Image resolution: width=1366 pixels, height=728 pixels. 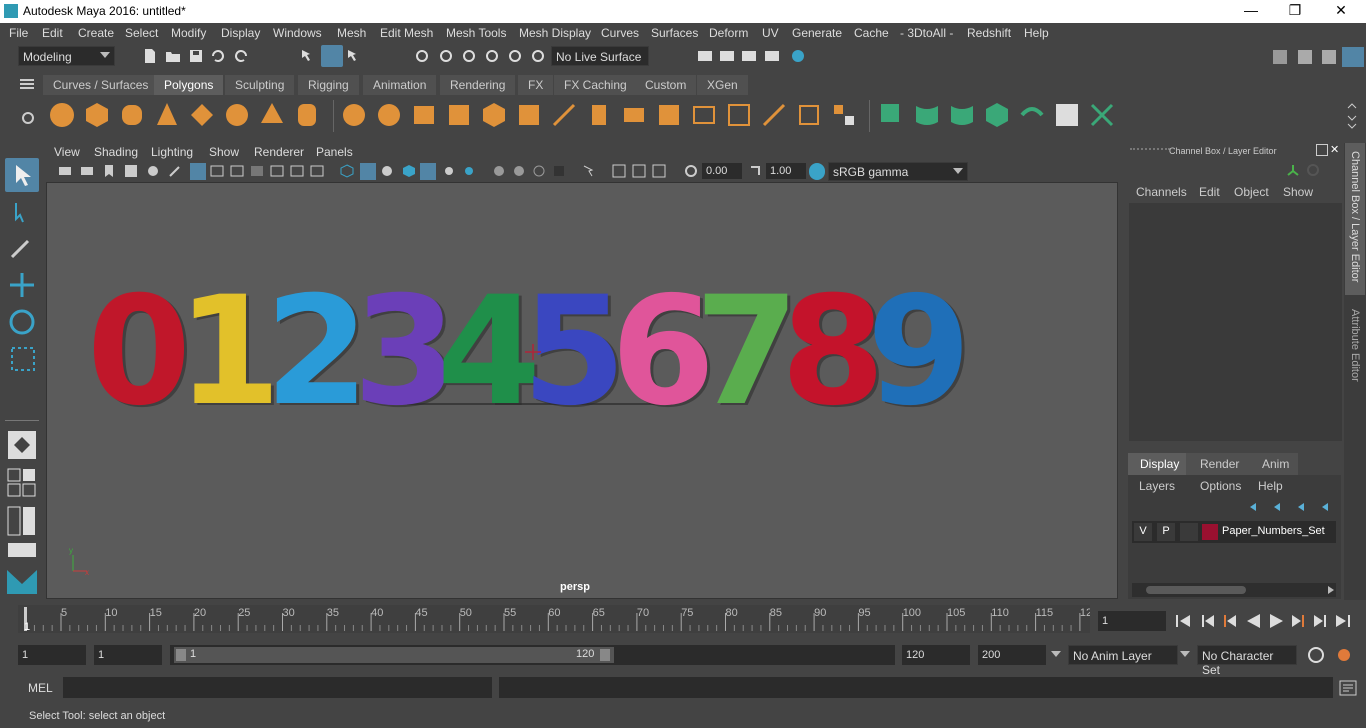 What do you see at coordinates (1293, 170) in the screenshot?
I see `channel-axes-icon` at bounding box center [1293, 170].